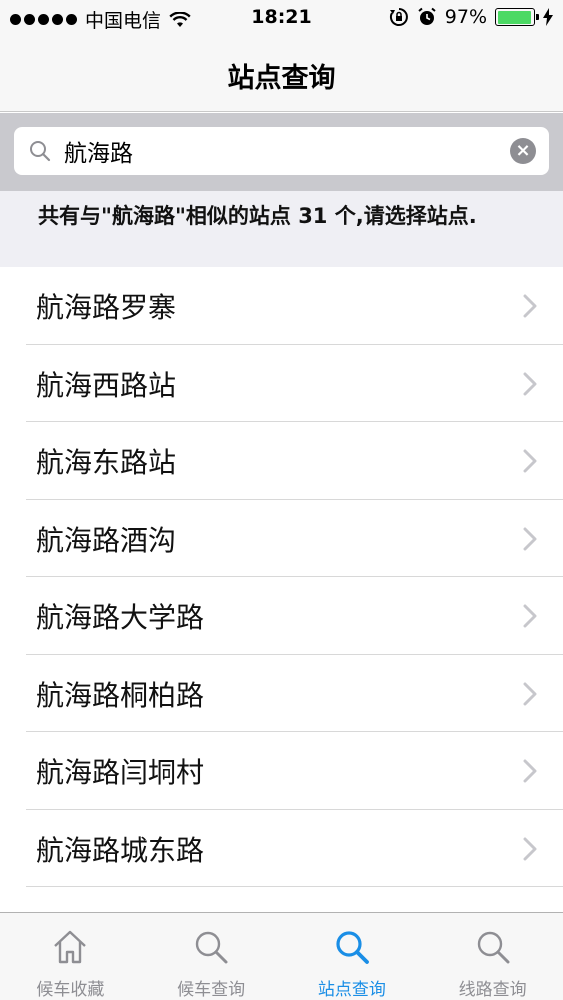  I want to click on search-input, so click(284, 151).